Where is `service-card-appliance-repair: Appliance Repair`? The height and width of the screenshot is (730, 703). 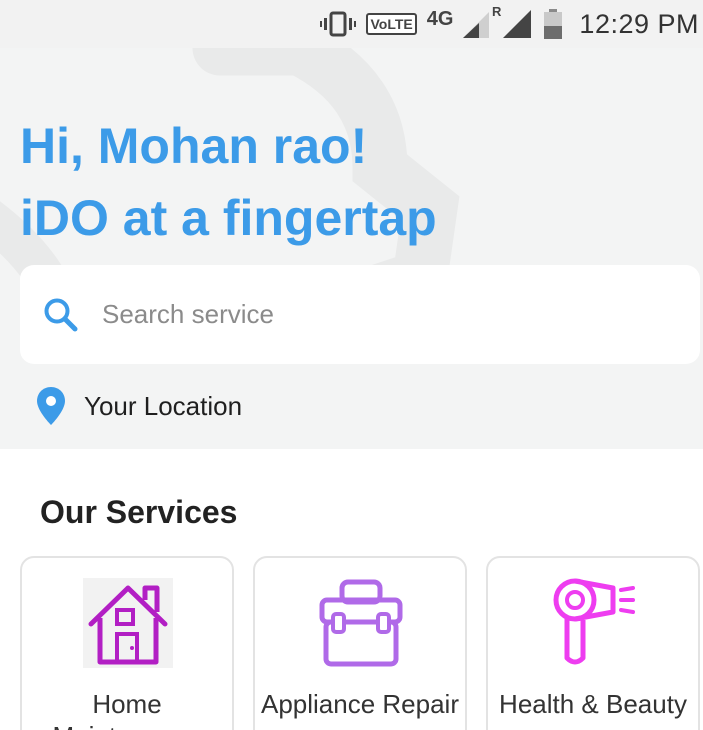 service-card-appliance-repair: Appliance Repair is located at coordinates (360, 643).